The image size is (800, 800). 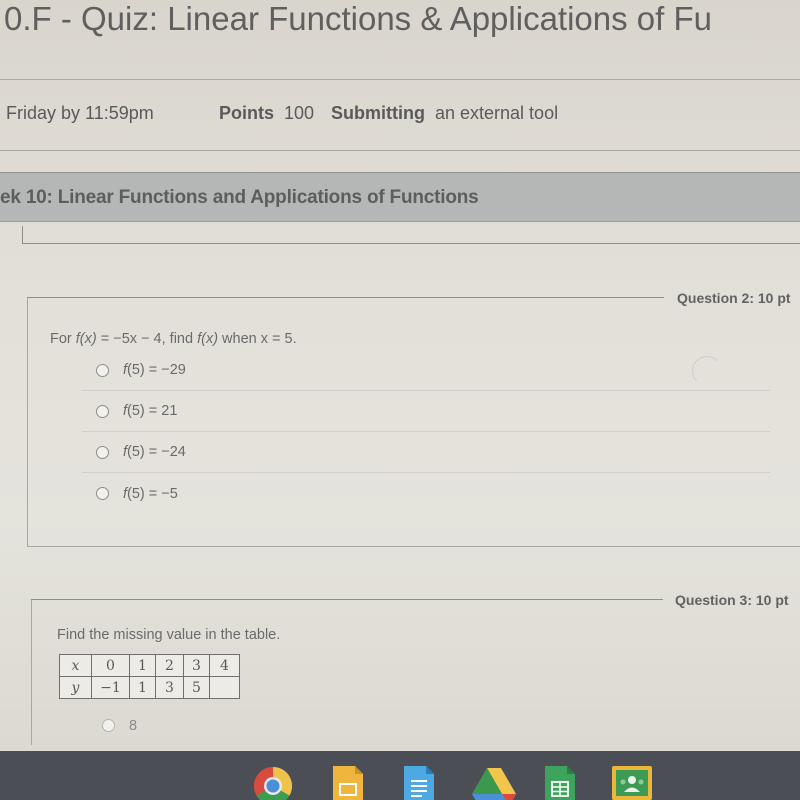 I want to click on option-label: f(5) = 21, so click(x=150, y=411).